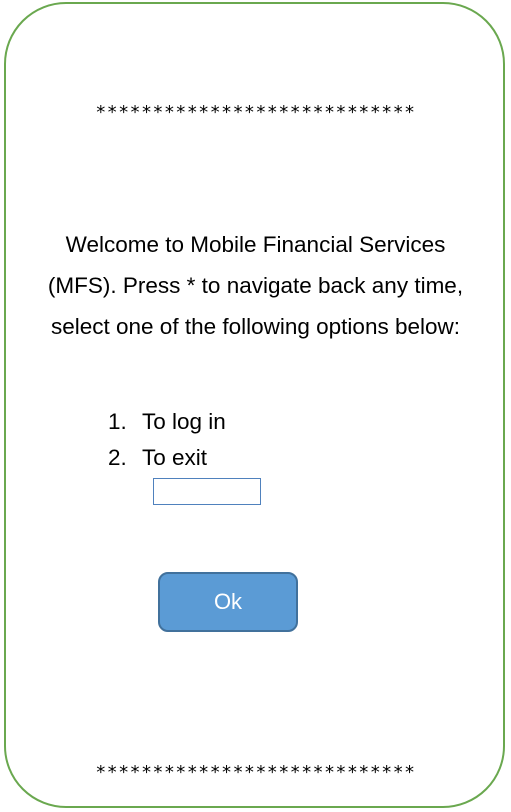  Describe the element at coordinates (184, 421) in the screenshot. I see `option-label: To log in` at that location.